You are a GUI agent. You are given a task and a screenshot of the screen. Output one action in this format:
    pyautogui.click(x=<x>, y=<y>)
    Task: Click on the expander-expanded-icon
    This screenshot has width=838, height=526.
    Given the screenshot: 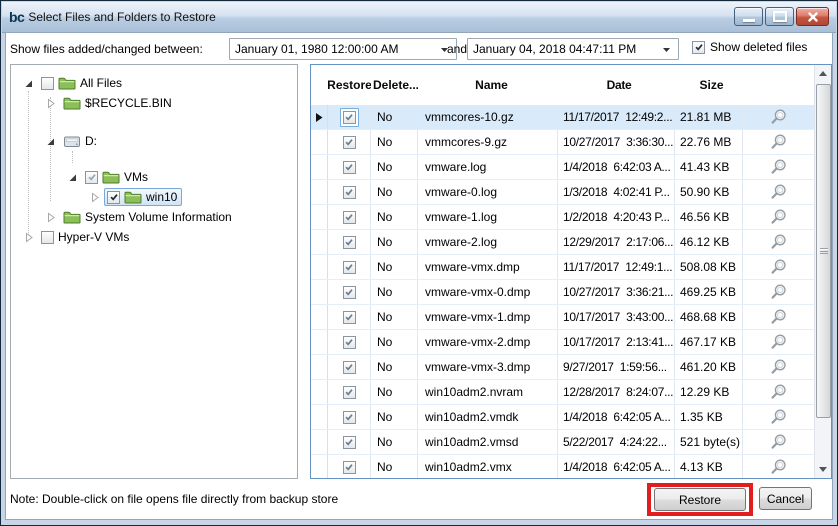 What is the action you would take?
    pyautogui.click(x=72, y=177)
    